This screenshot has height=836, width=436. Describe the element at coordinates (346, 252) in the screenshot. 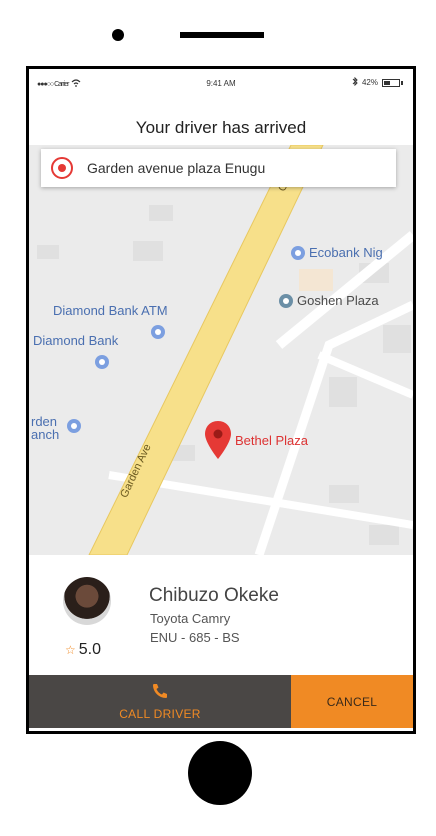

I see `poi-ecobank-label: Ecobank Nig` at that location.